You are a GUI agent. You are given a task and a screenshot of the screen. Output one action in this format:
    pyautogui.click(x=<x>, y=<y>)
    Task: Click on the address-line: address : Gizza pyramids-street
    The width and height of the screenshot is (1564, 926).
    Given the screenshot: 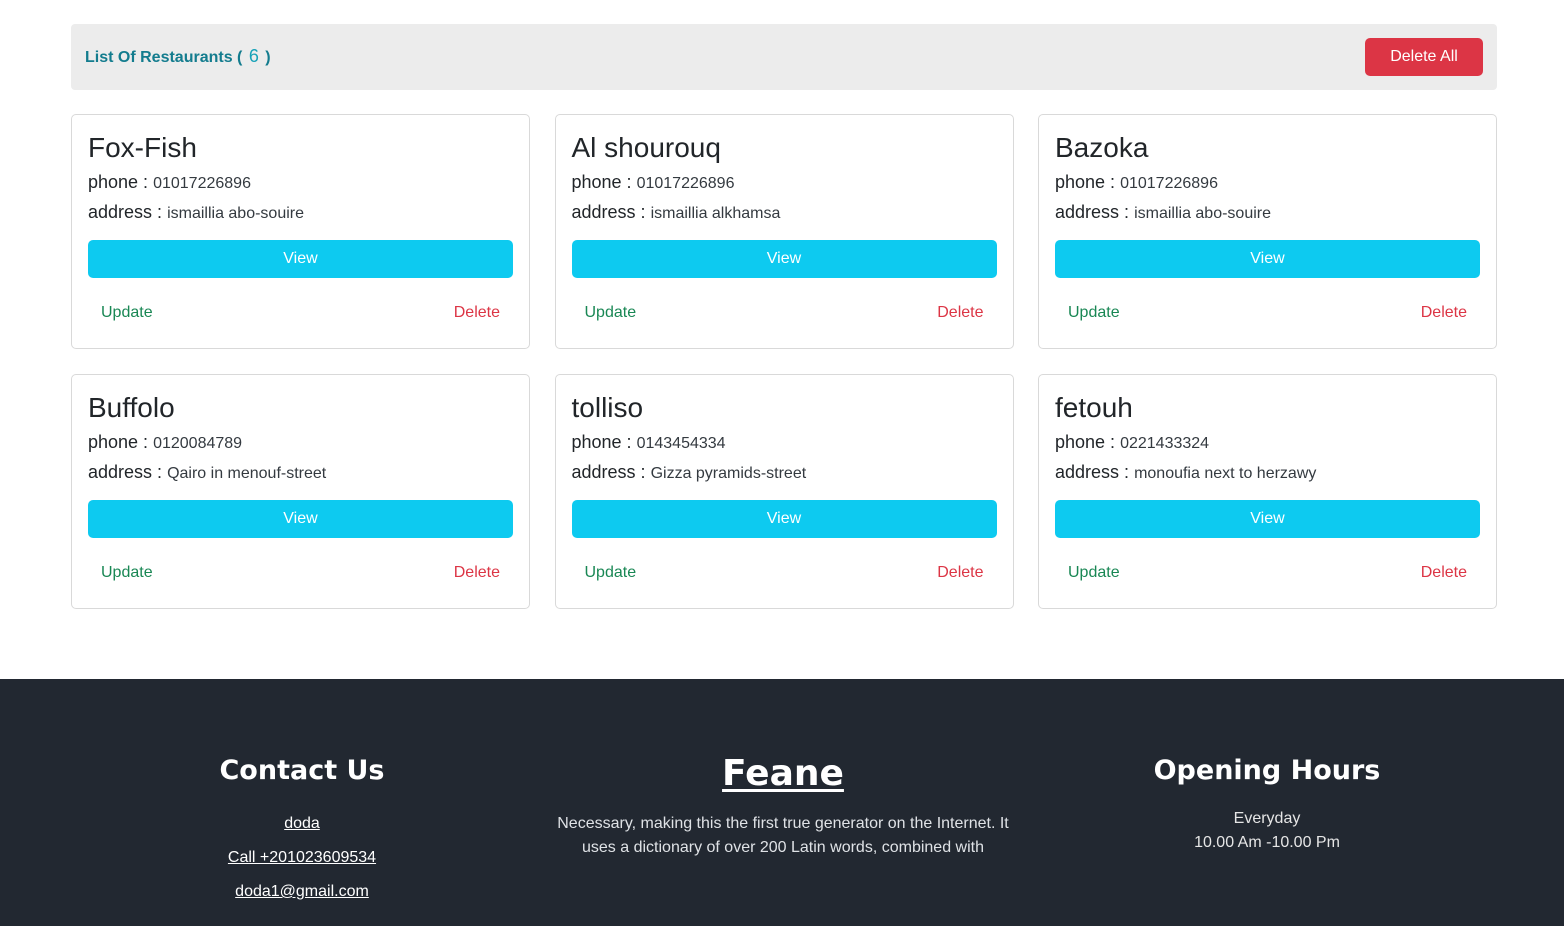 What is the action you would take?
    pyautogui.click(x=689, y=473)
    